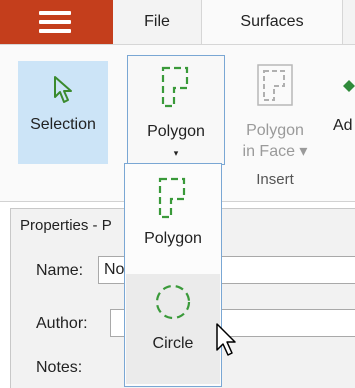 This screenshot has width=355, height=388. Describe the element at coordinates (176, 131) in the screenshot. I see `polygon-label: Polygon` at that location.